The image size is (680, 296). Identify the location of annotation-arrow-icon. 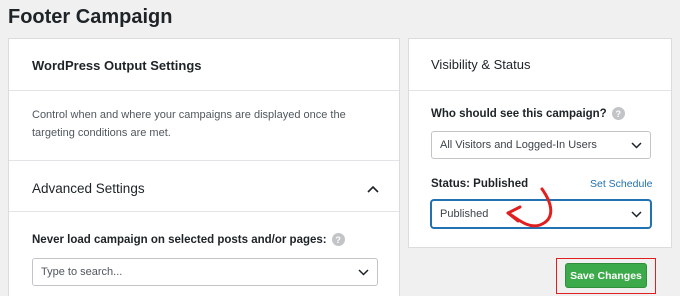
(529, 207).